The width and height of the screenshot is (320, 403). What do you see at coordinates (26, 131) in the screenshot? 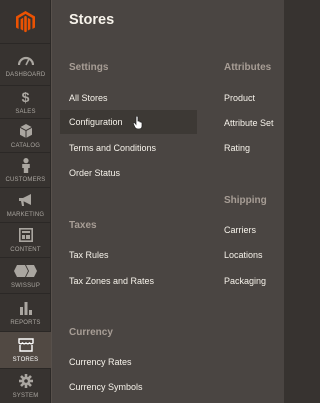
I see `cube-icon` at bounding box center [26, 131].